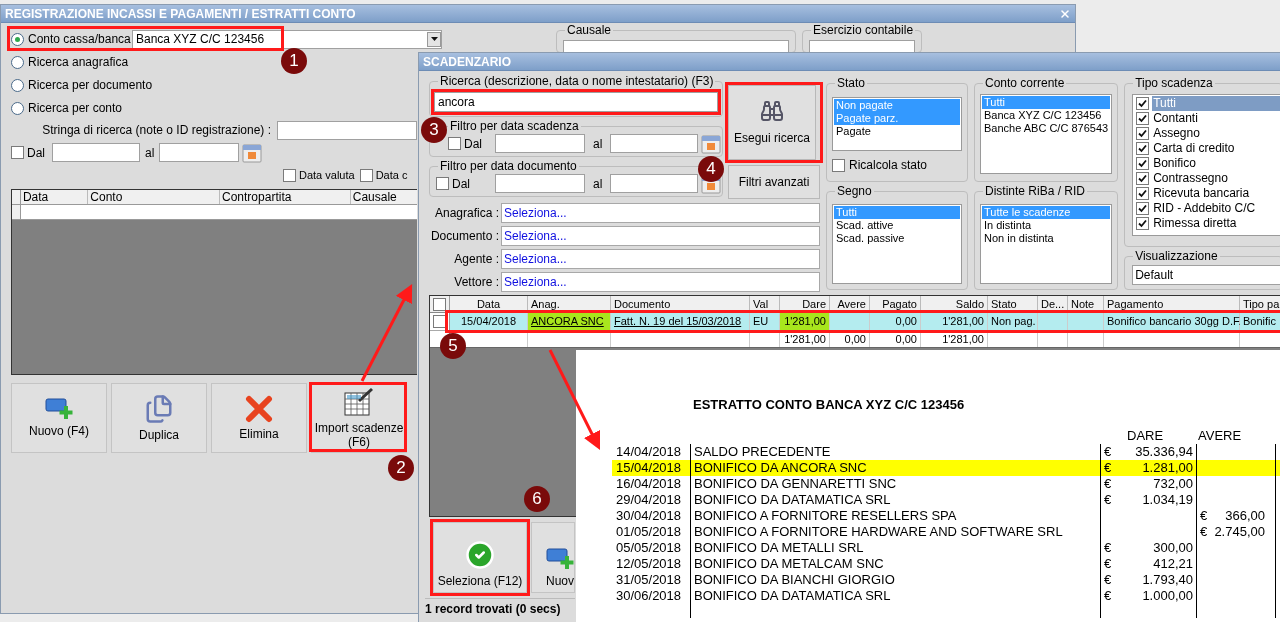 This screenshot has height=622, width=1280. What do you see at coordinates (1216, 178) in the screenshot?
I see `check-list-item: Contrassegno` at bounding box center [1216, 178].